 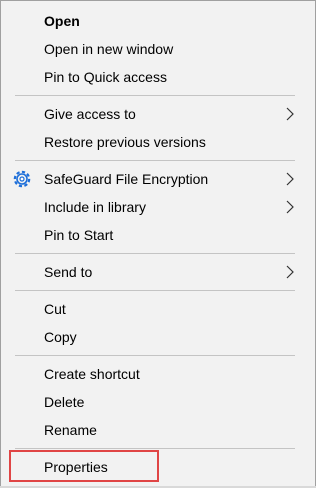 What do you see at coordinates (158, 272) in the screenshot?
I see `menu-item-send-to: Send to` at bounding box center [158, 272].